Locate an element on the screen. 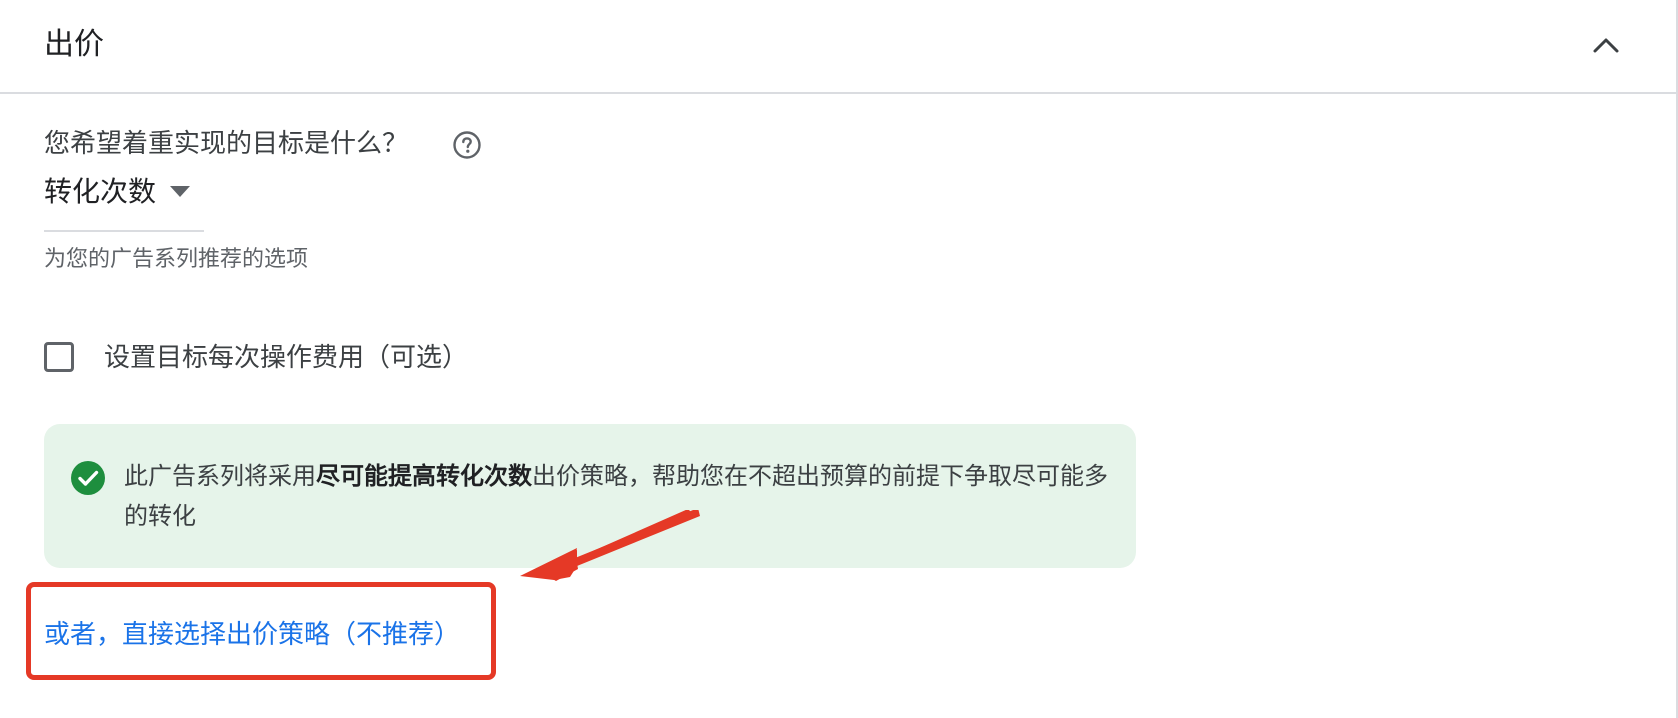  choose-strategy-link: 或者，直接选择出价策略（不推荐） is located at coordinates (252, 635).